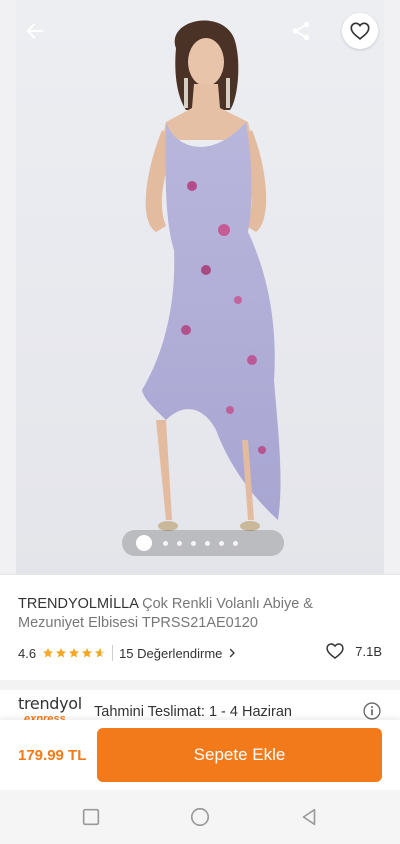 Image resolution: width=400 pixels, height=844 pixels. I want to click on reviews-count: 15 Değerlendirme, so click(171, 653).